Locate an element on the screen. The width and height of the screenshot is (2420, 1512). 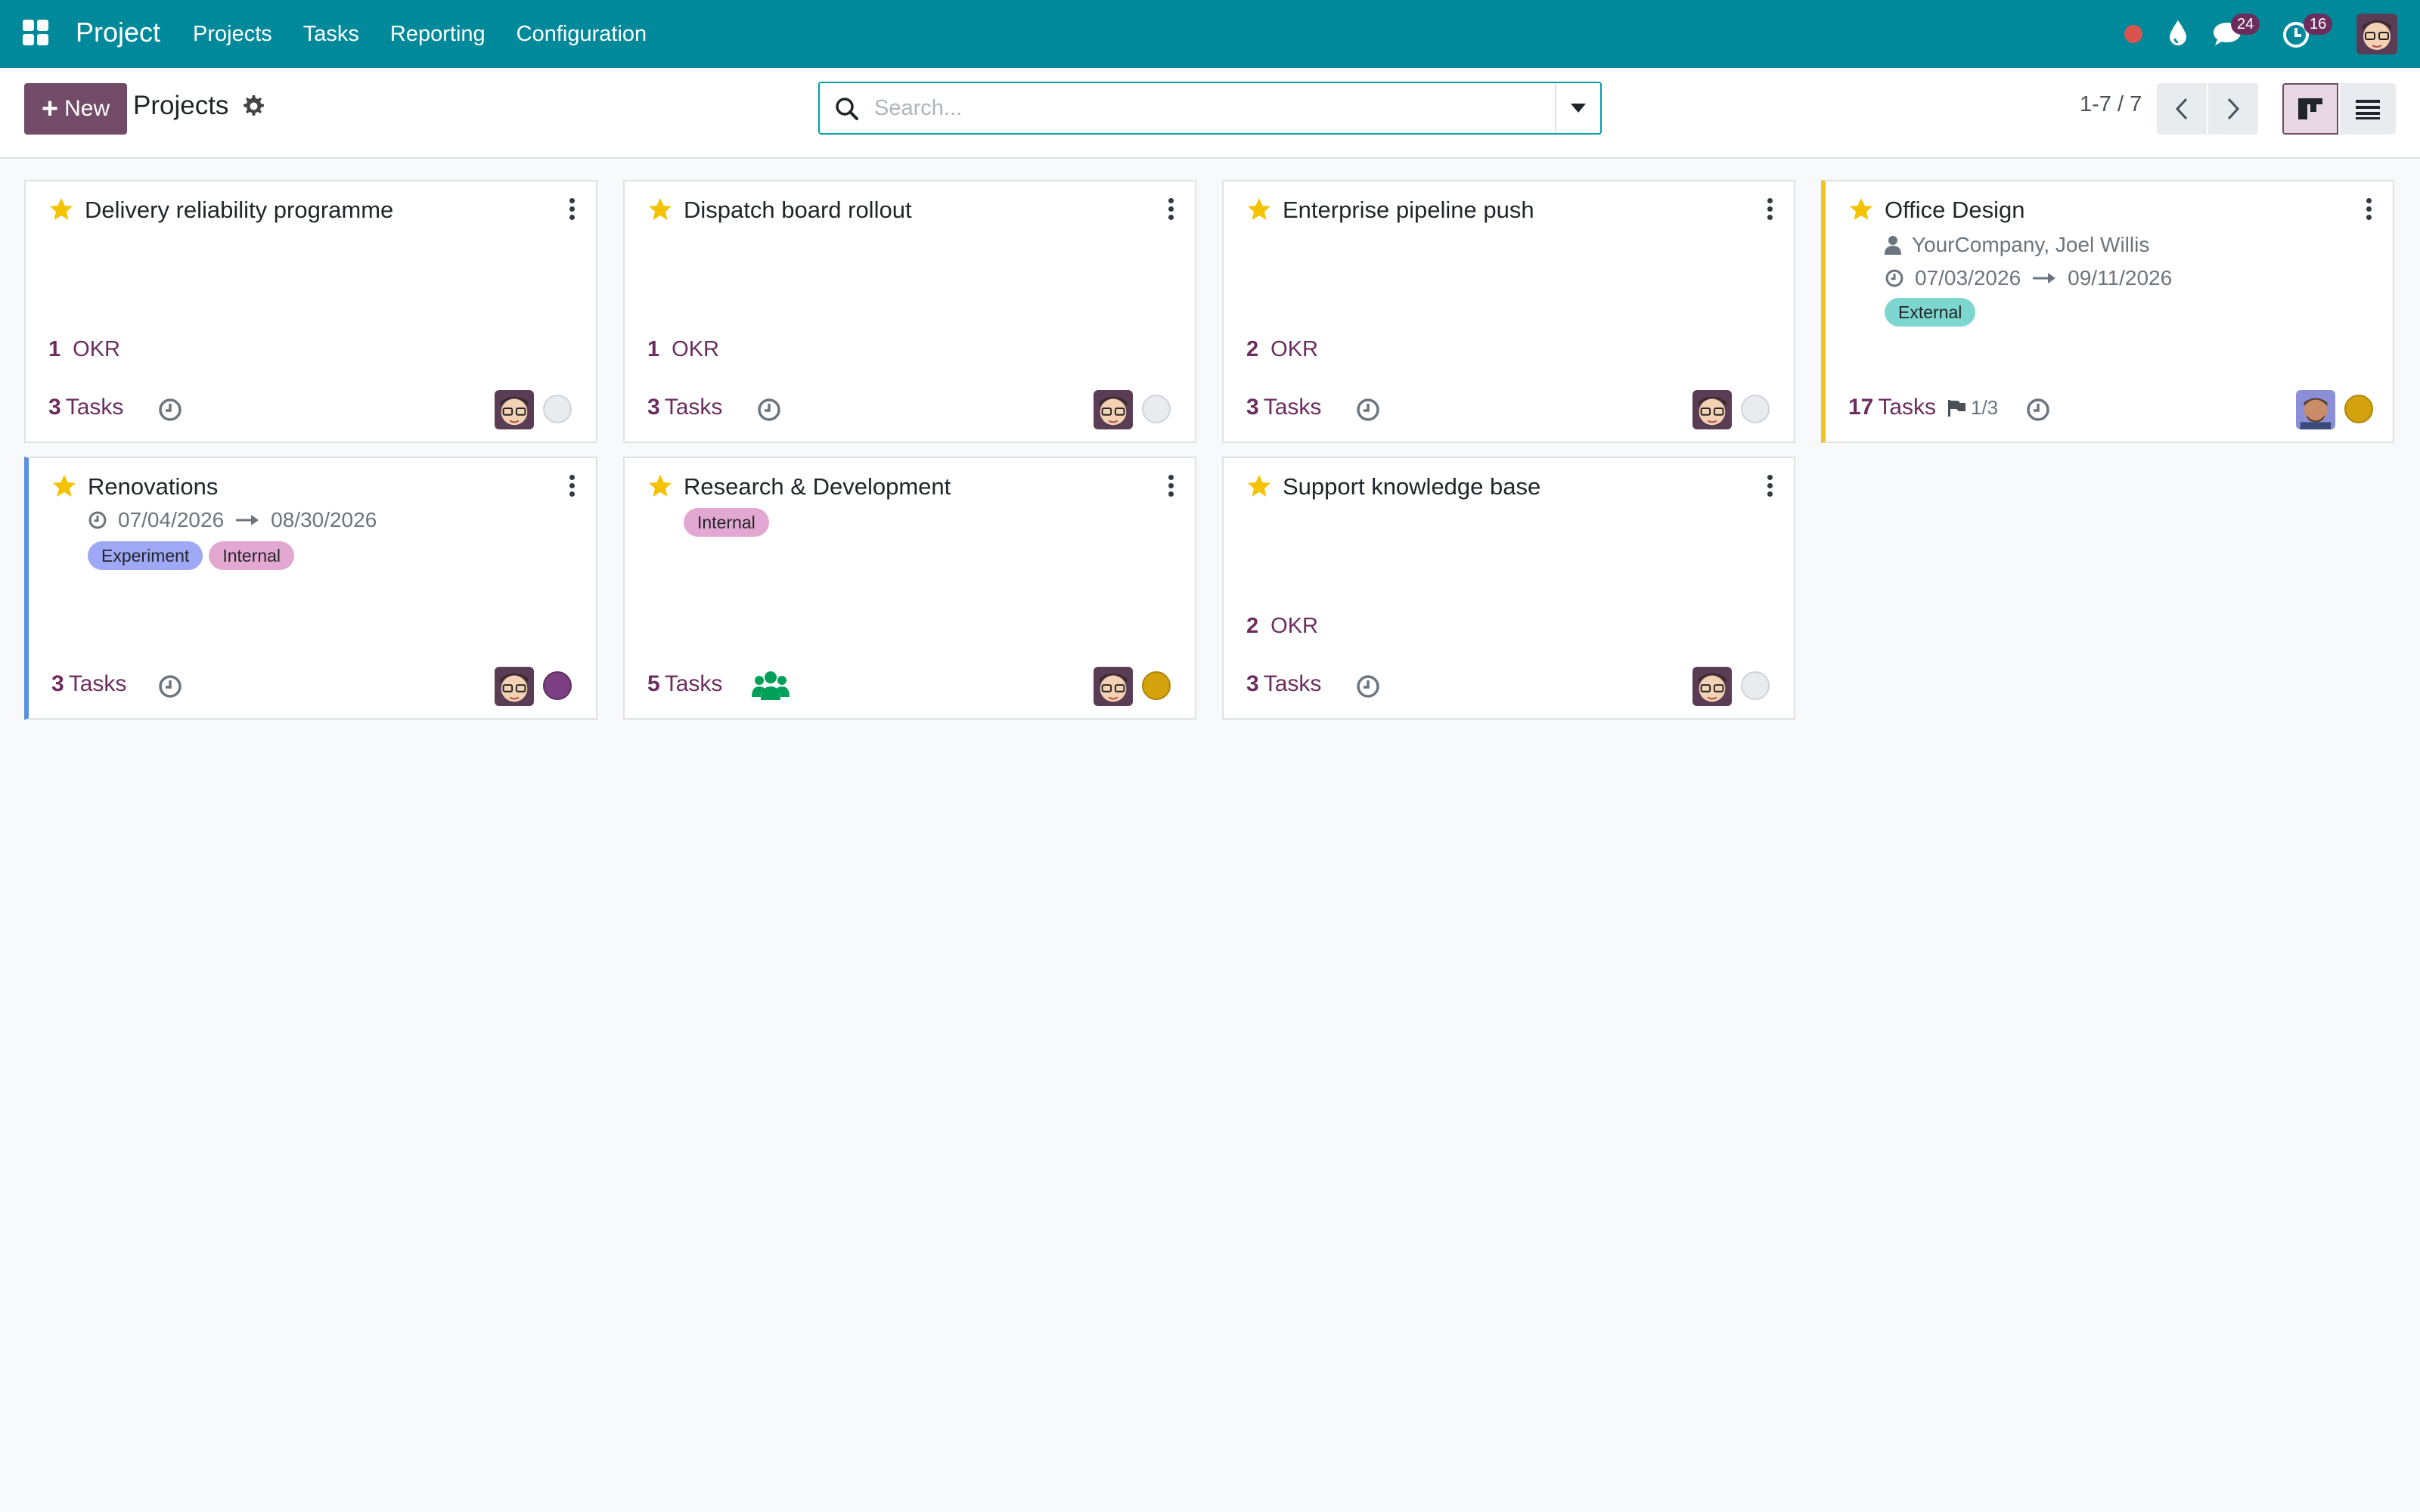
flag-icon is located at coordinates (1957, 408).